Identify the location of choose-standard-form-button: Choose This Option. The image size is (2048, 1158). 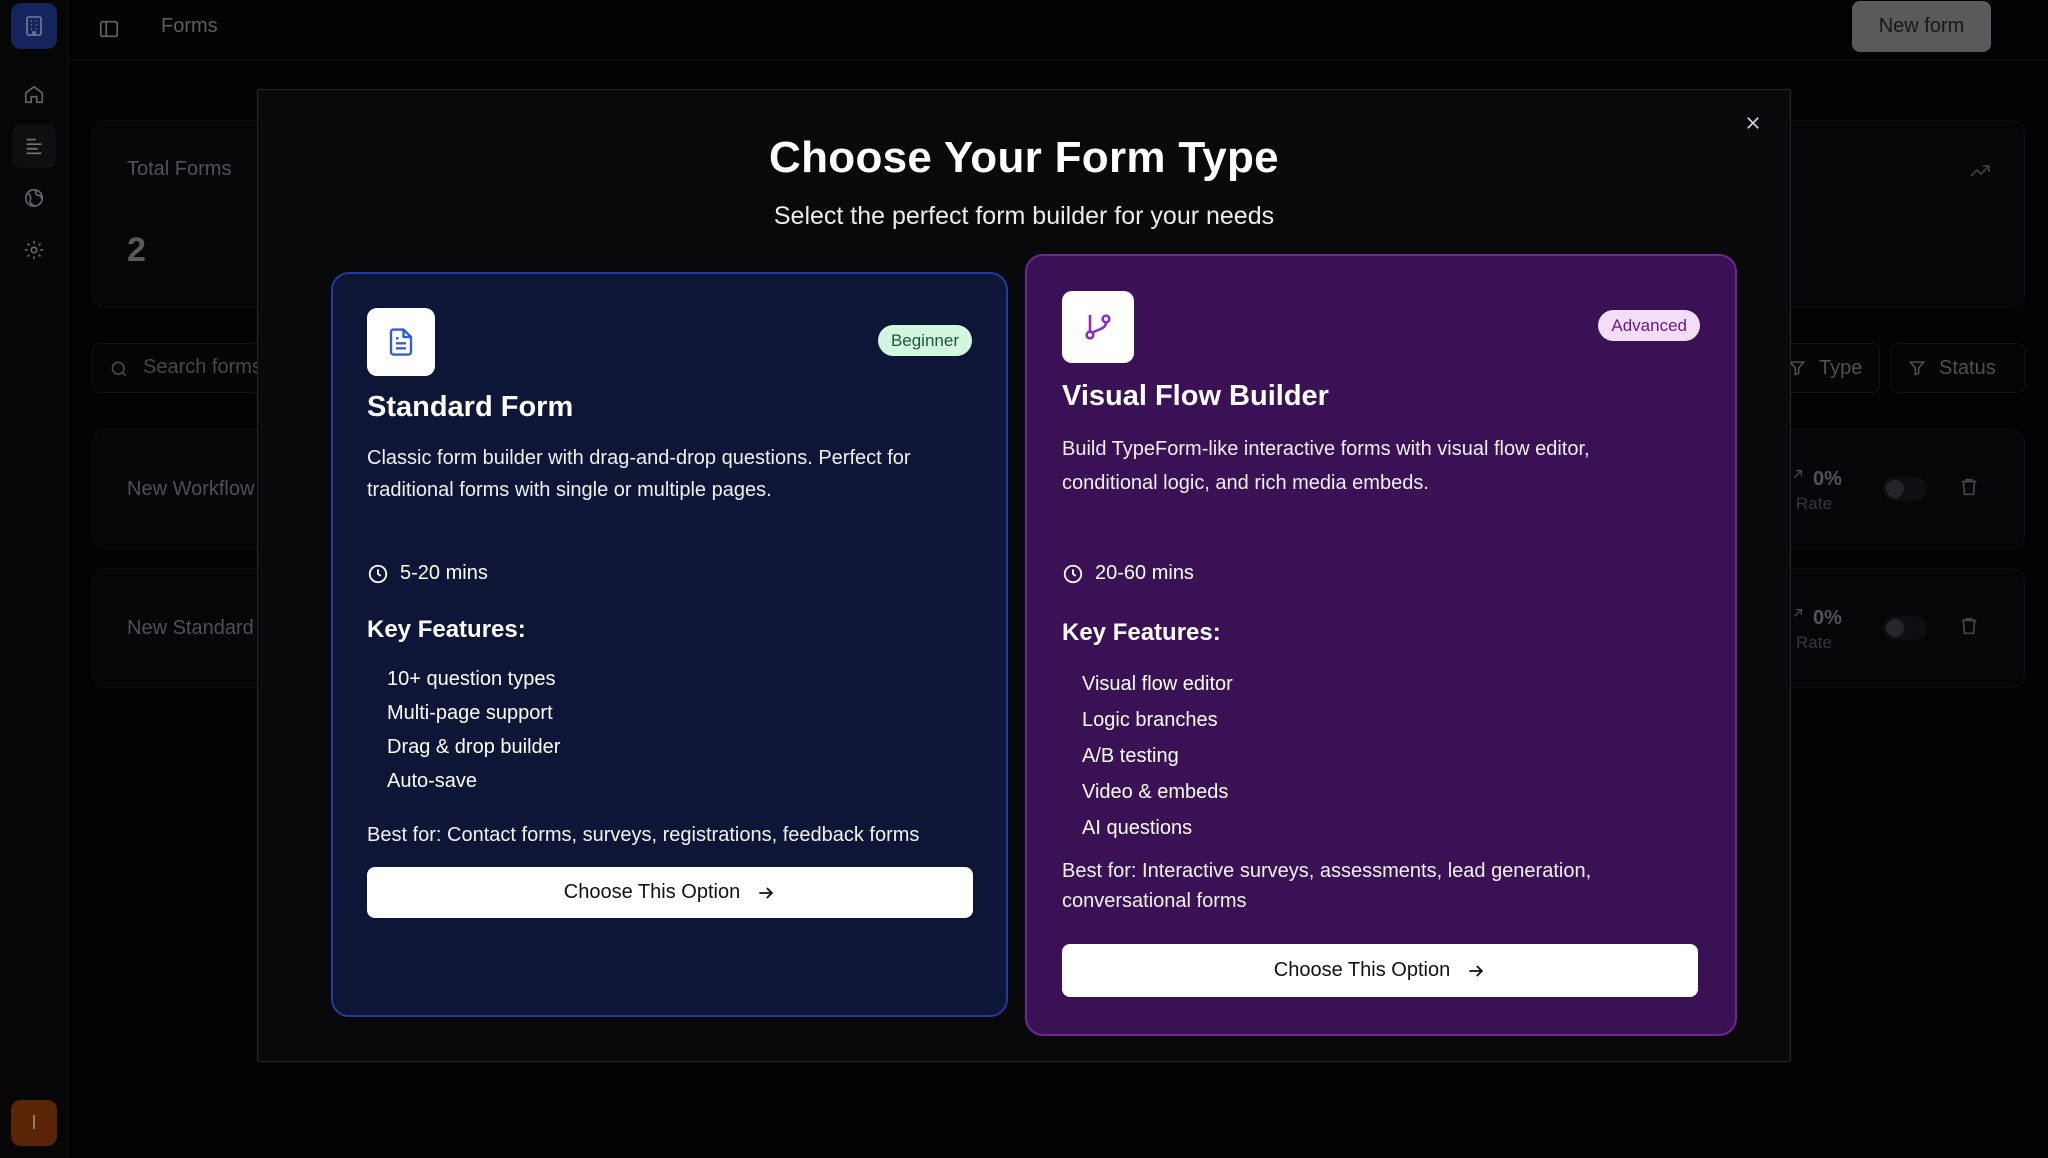
(670, 892).